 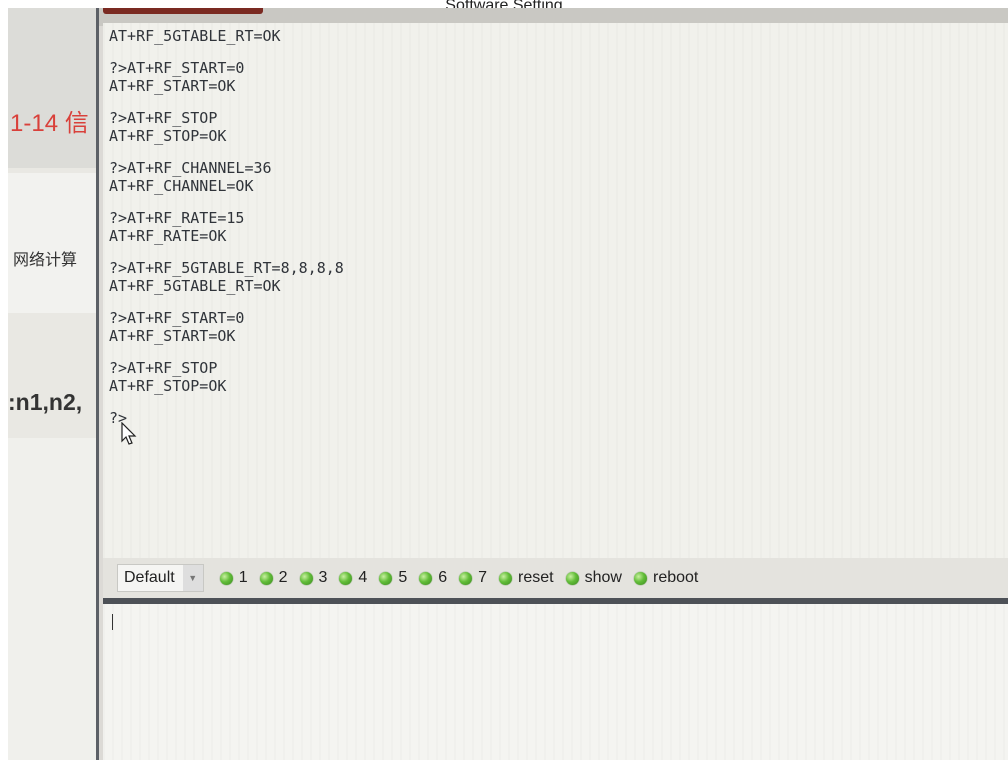 I want to click on console-line: AT+RF_RATE=OK, so click(x=168, y=236).